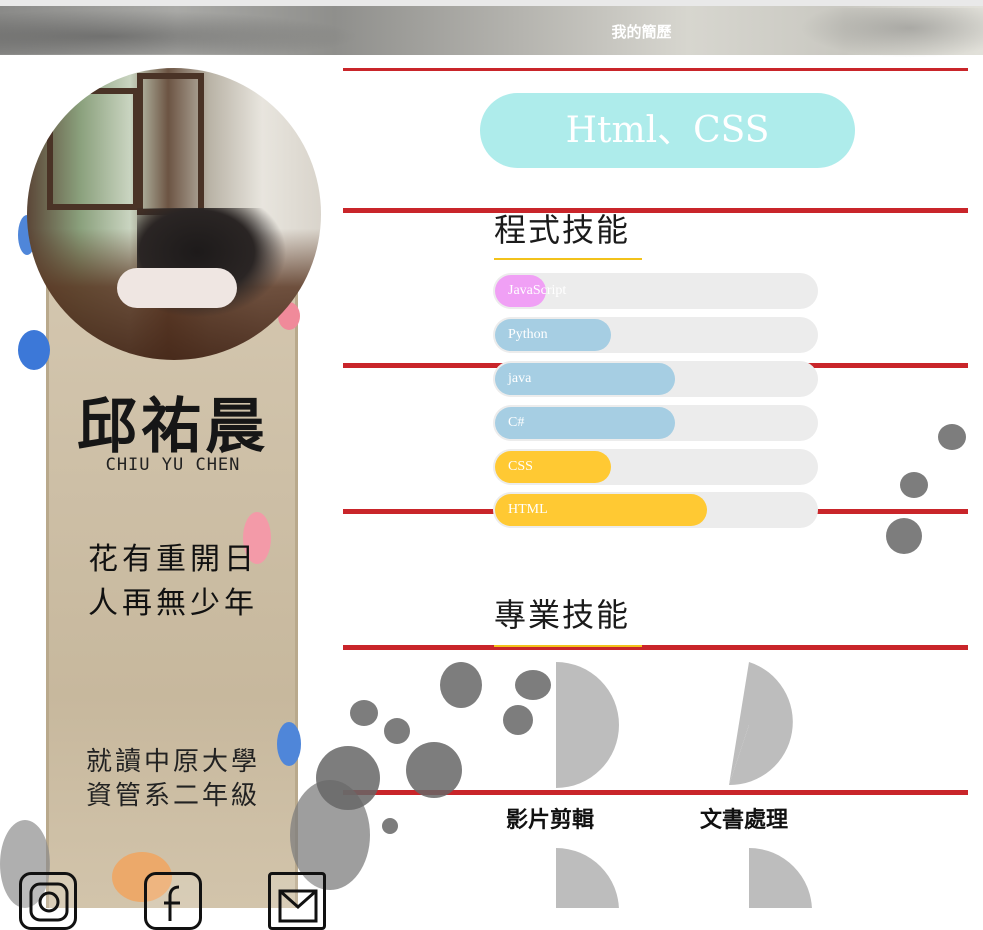  I want to click on skill-bar-track: CSS, so click(655, 467).